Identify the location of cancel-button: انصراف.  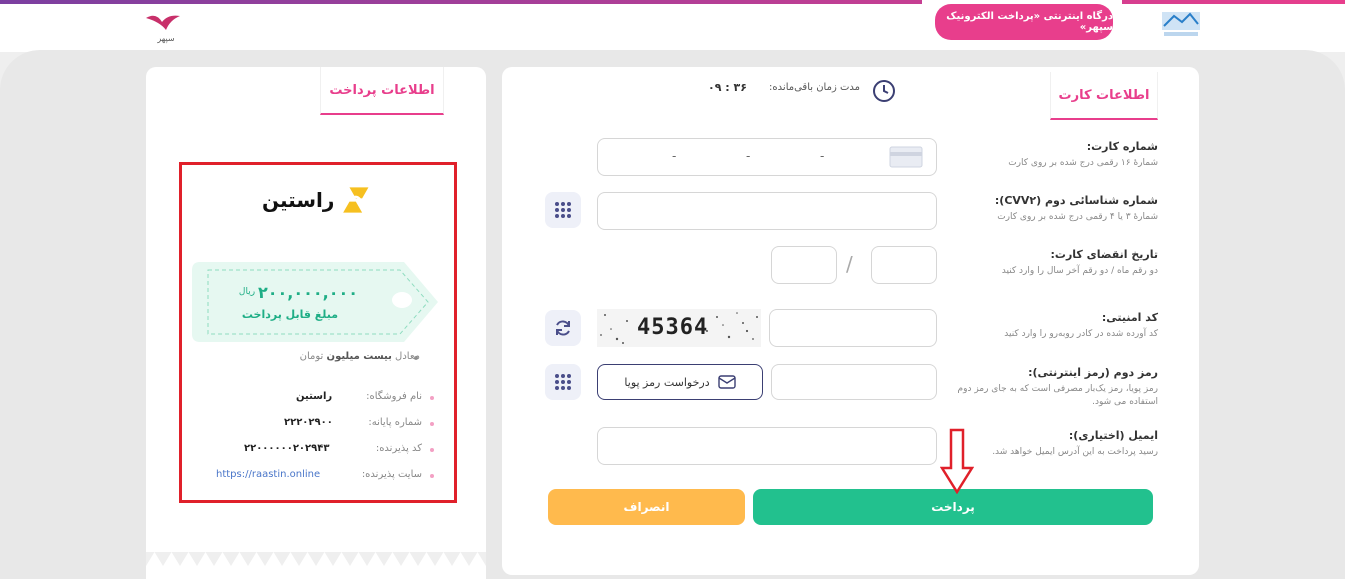
(646, 507).